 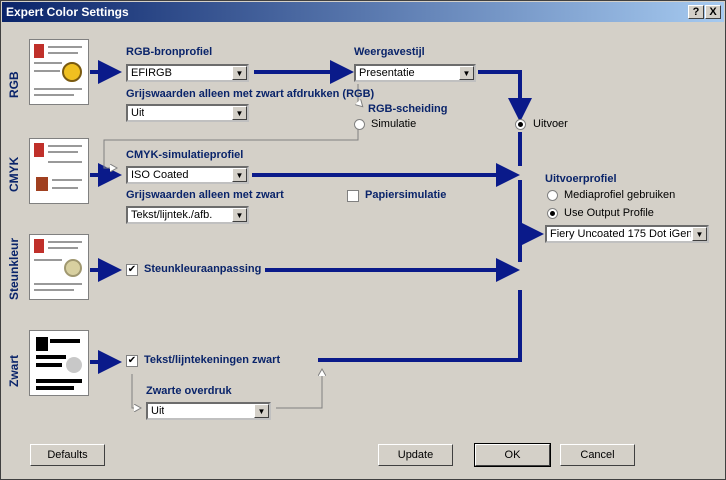 I want to click on simulation-radio, so click(x=359, y=124).